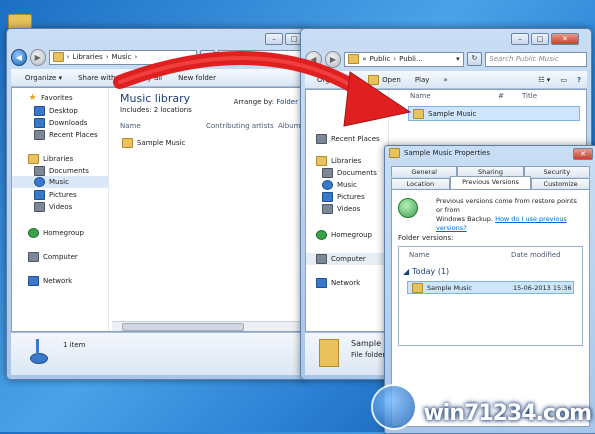  I want to click on sidebar-item-downloads: Downloads, so click(60, 123).